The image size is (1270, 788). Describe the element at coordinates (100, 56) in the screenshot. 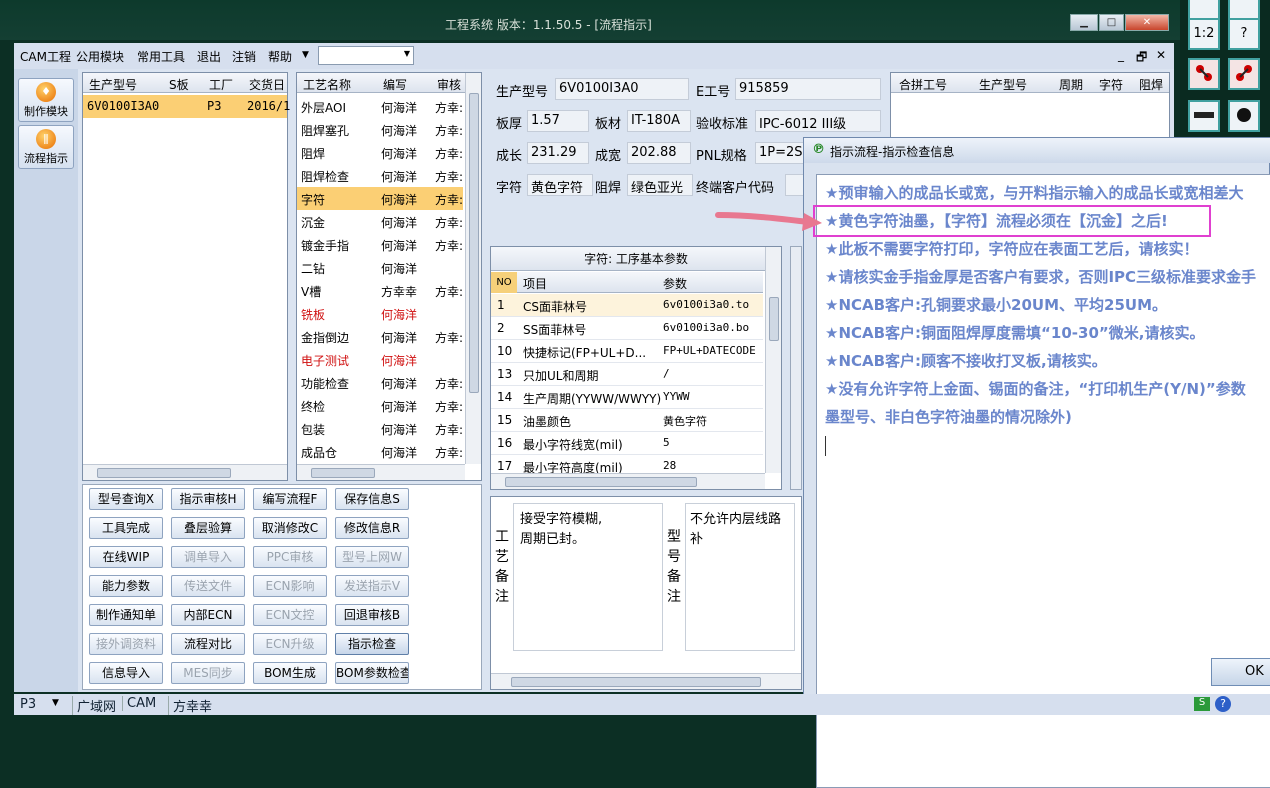

I see `menu-common-module: 公用模块` at that location.